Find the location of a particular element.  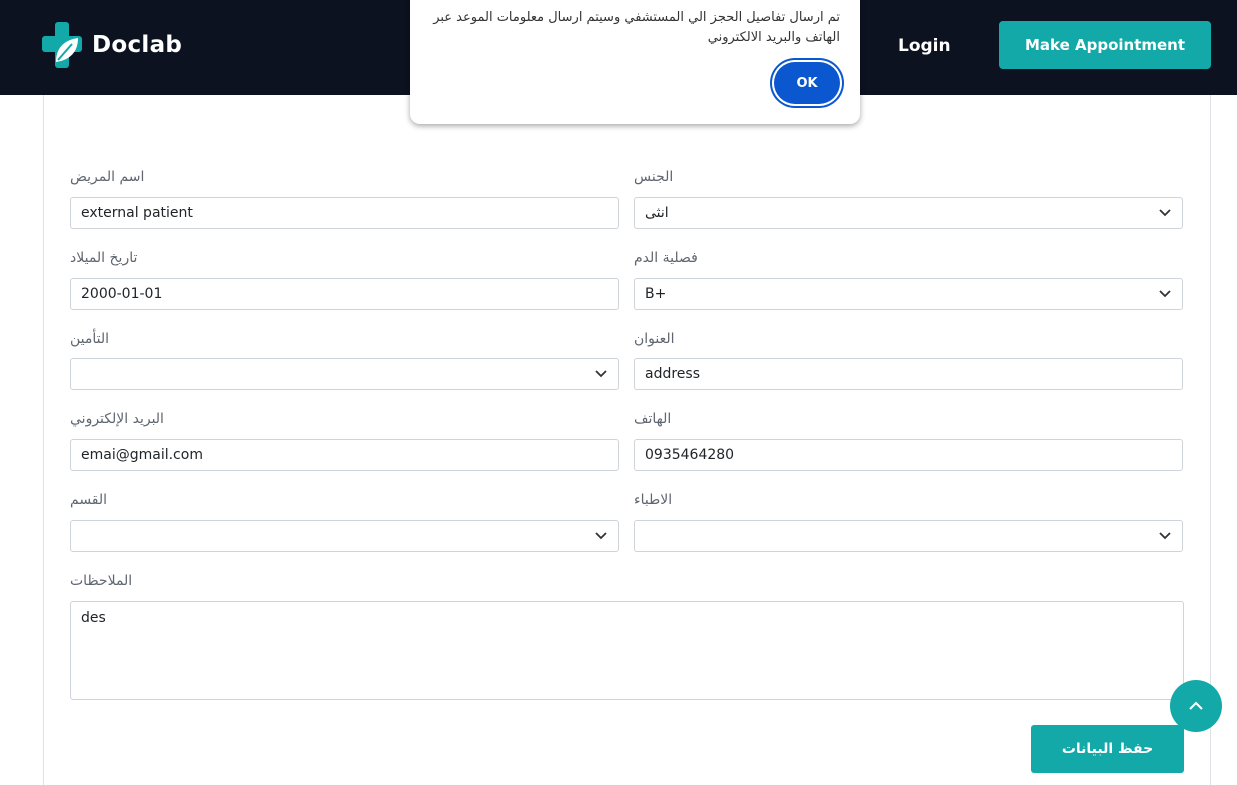

notes-label: الملاحظات is located at coordinates (101, 581).